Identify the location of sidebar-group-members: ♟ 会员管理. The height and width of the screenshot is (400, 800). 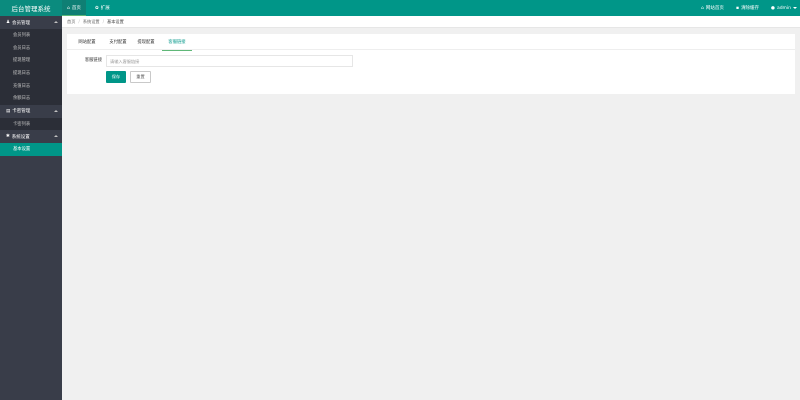
(31, 22).